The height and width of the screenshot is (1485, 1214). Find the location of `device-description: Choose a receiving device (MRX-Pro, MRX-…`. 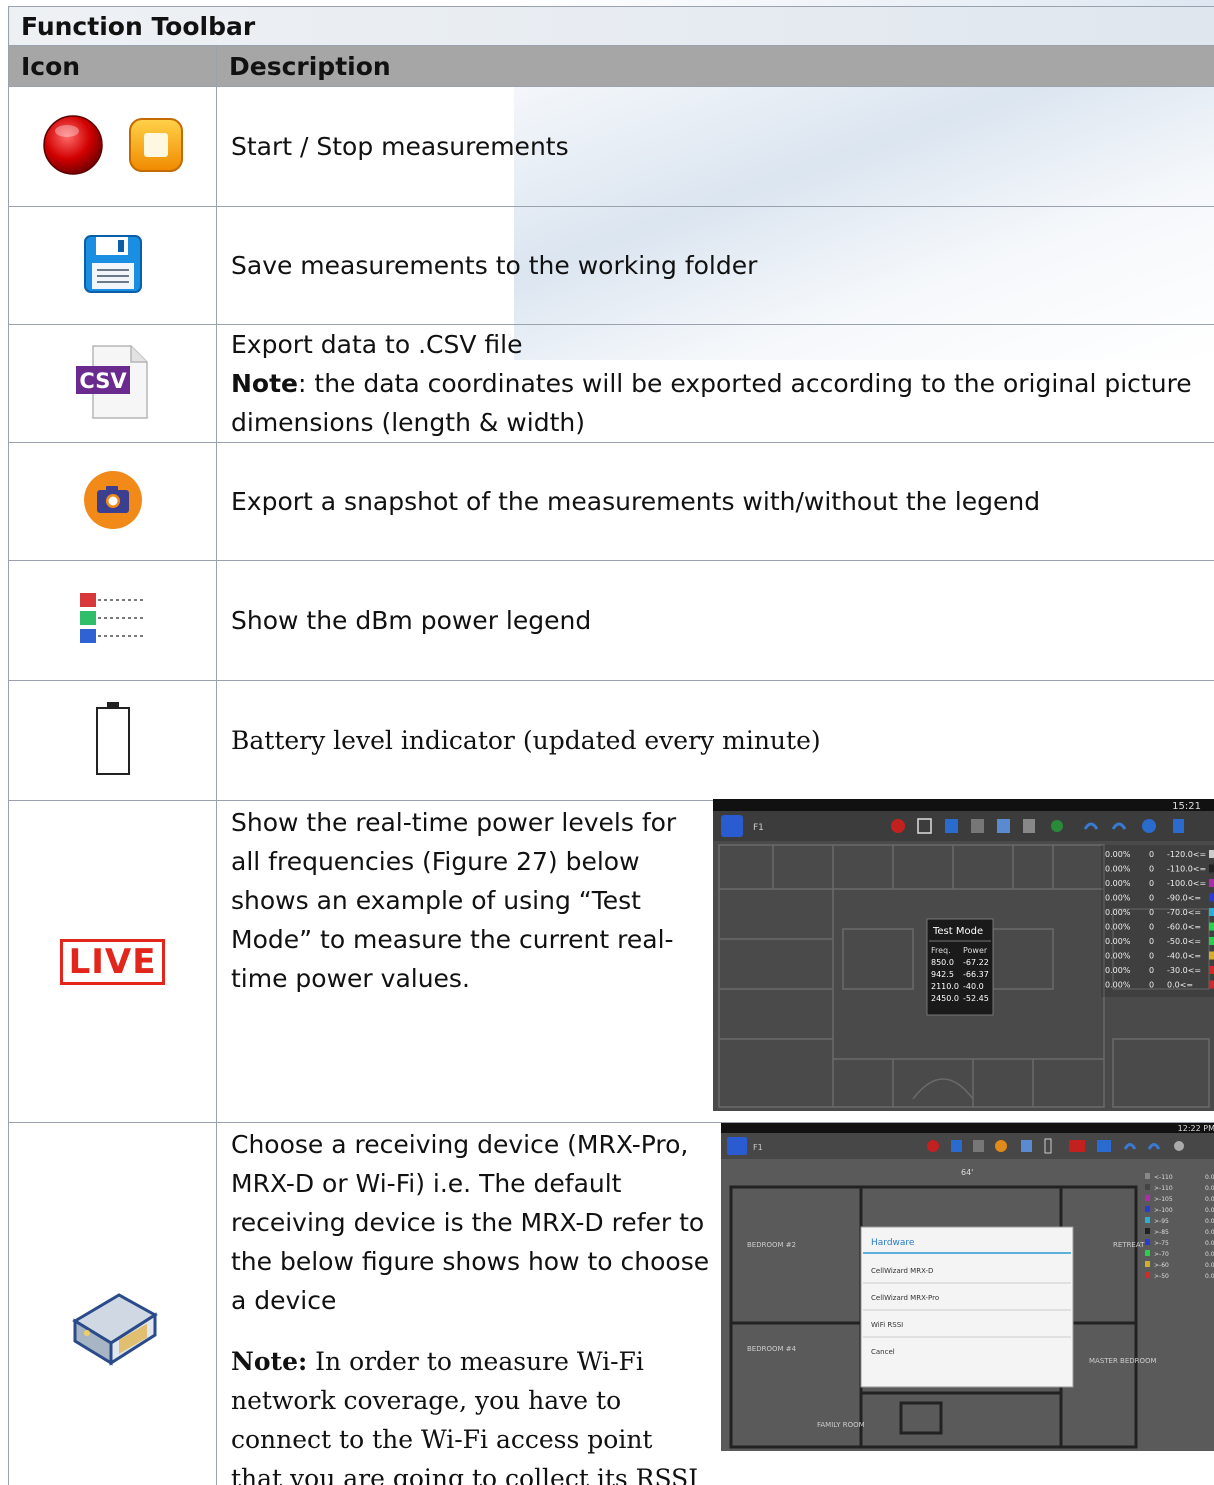

device-description: Choose a receiving device (MRX-Pro, MRX-… is located at coordinates (470, 1222).